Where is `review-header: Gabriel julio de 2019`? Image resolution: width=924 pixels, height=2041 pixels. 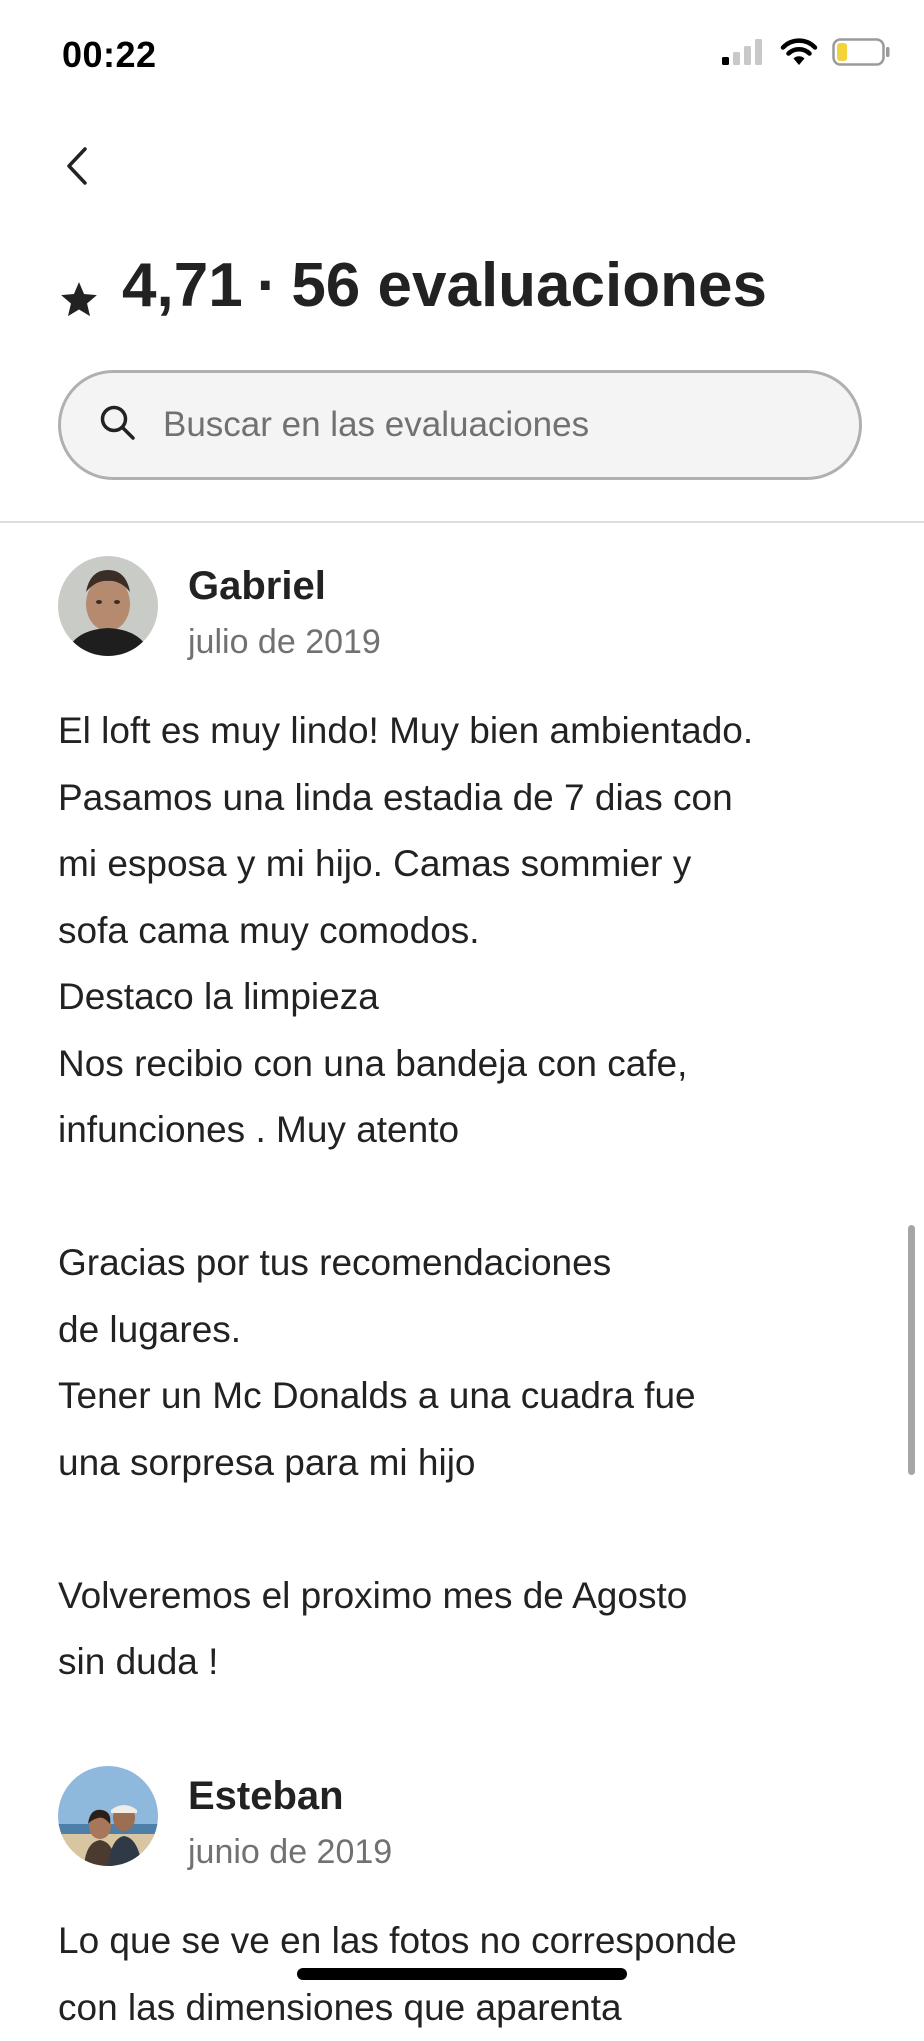 review-header: Gabriel julio de 2019 is located at coordinates (463, 611).